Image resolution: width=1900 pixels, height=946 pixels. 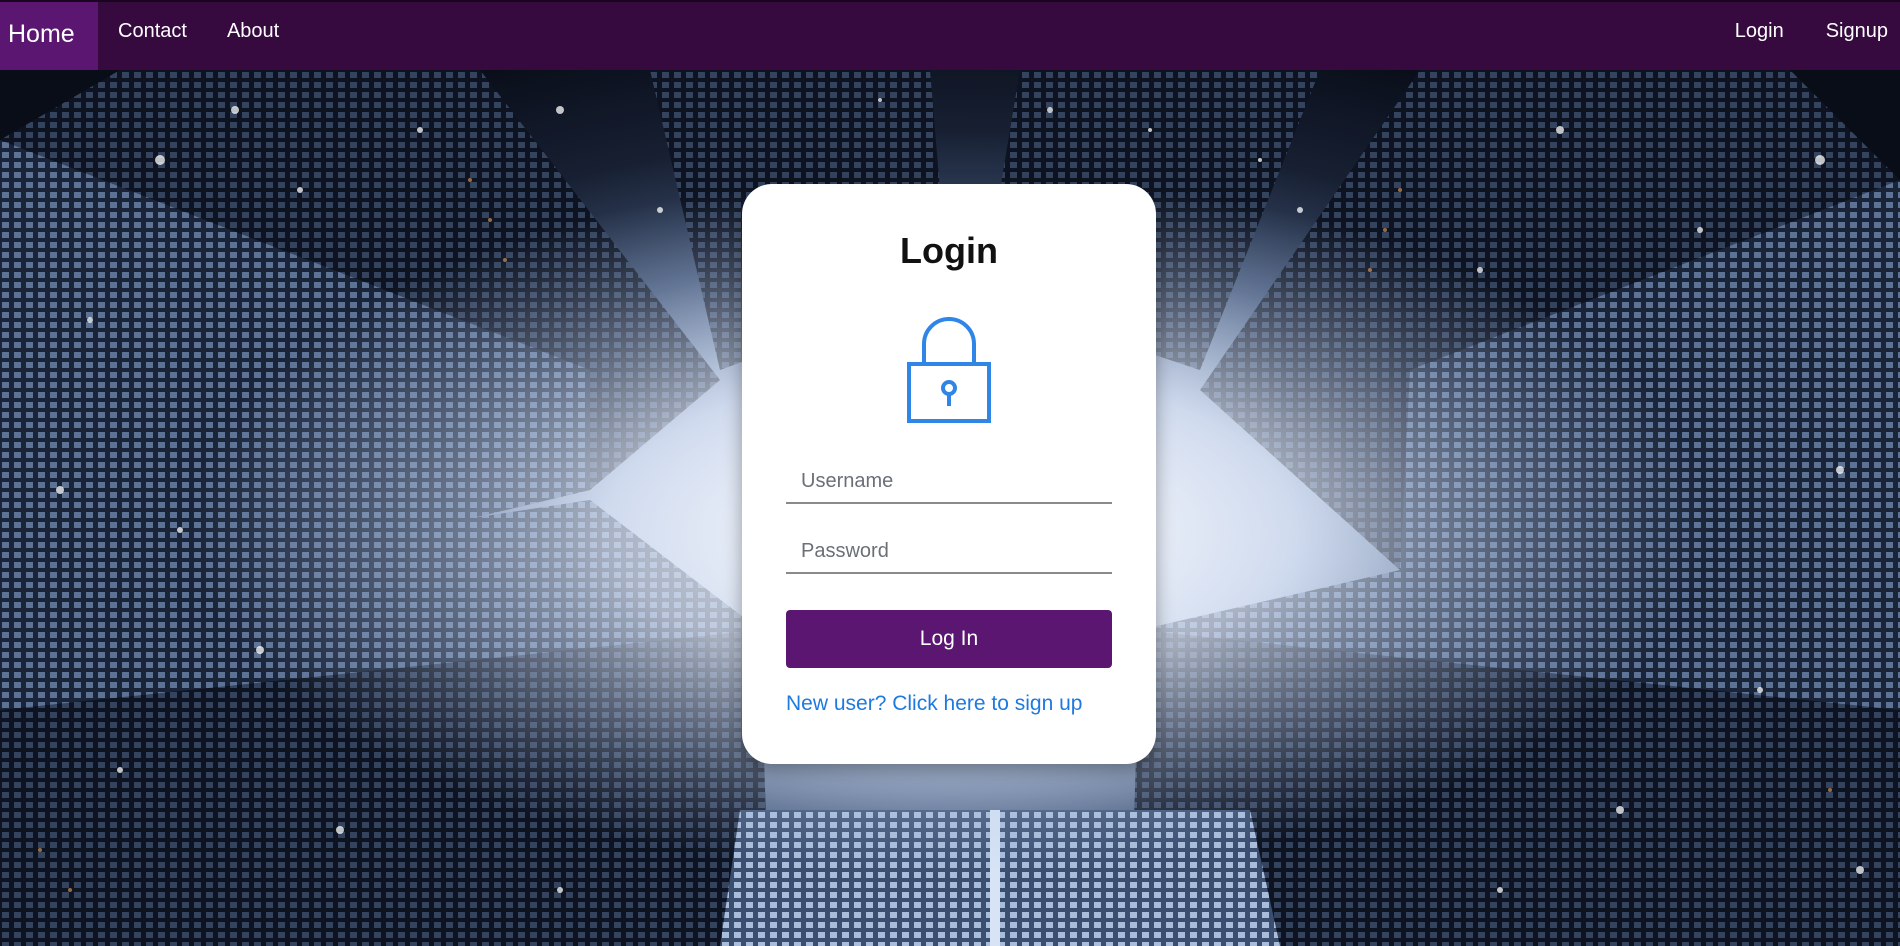 I want to click on nav-right-group: Login Signup, so click(x=1807, y=36).